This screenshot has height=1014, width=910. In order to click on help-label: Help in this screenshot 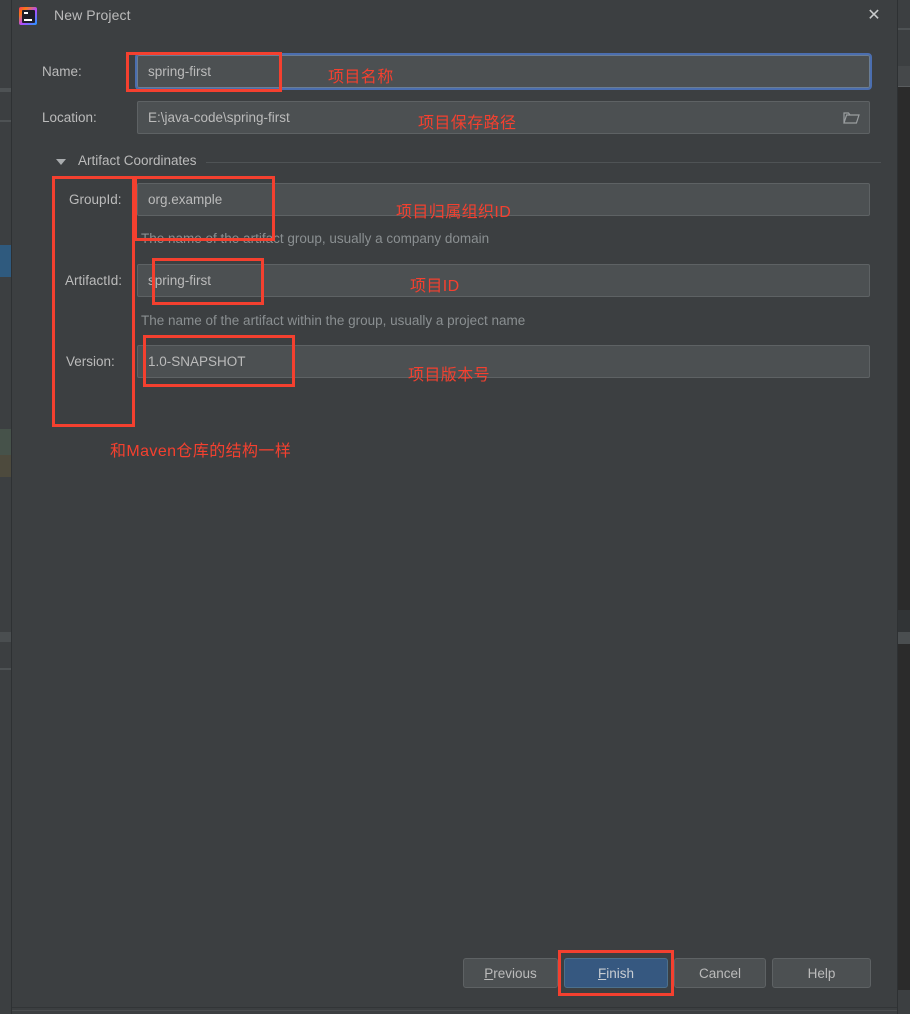, I will do `click(821, 973)`.